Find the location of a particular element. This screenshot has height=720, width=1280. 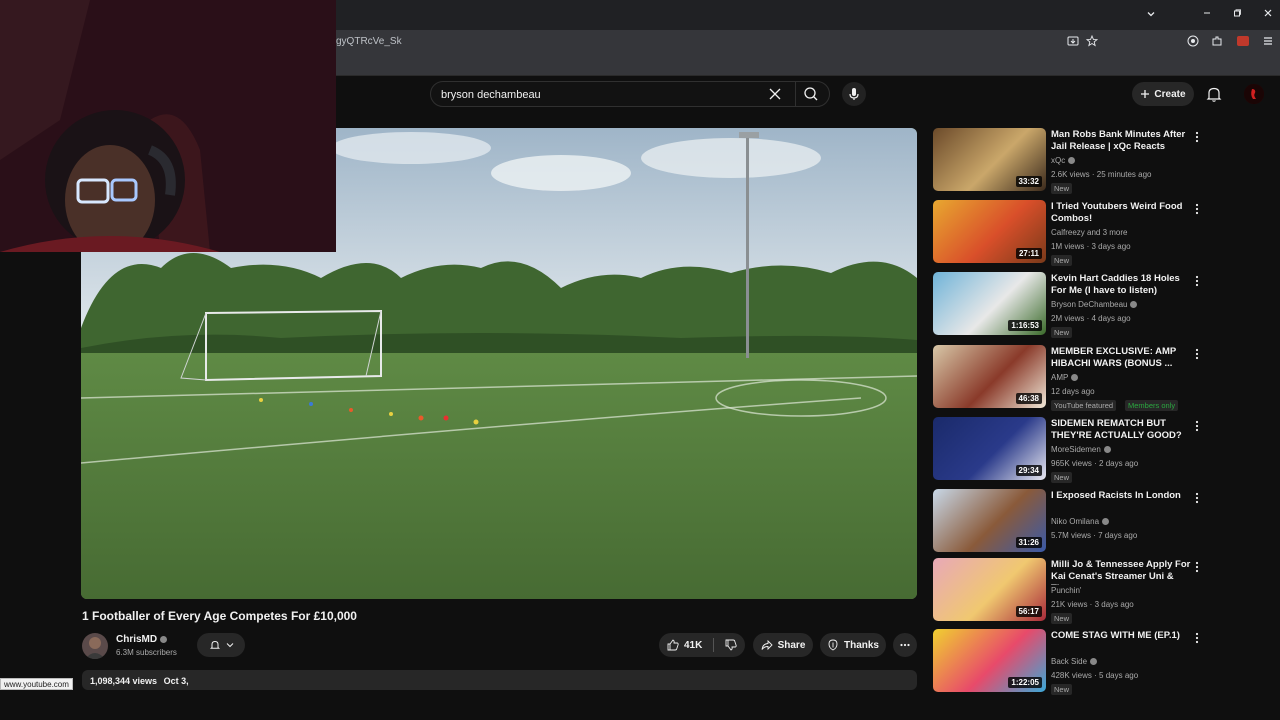

subscribe-notifications-button is located at coordinates (221, 645).